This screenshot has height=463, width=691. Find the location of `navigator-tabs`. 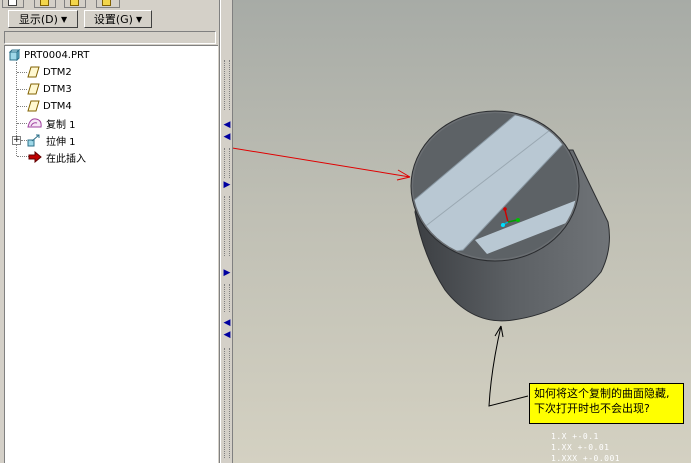

navigator-tabs is located at coordinates (110, 4).